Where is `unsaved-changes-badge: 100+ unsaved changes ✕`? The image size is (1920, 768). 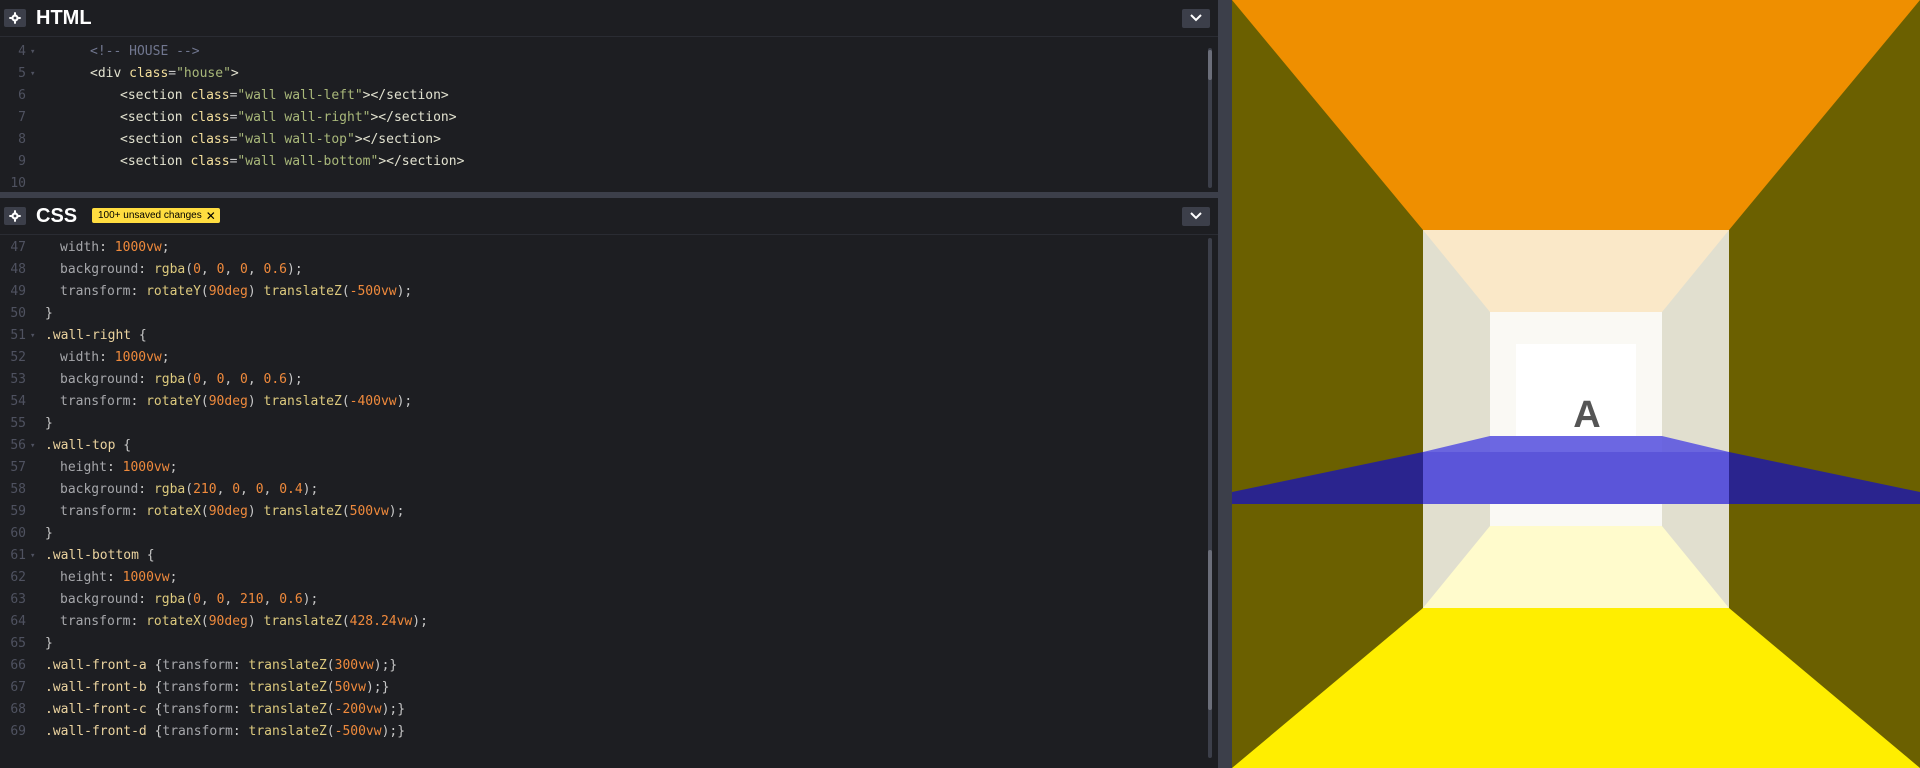
unsaved-changes-badge: 100+ unsaved changes ✕ is located at coordinates (156, 215).